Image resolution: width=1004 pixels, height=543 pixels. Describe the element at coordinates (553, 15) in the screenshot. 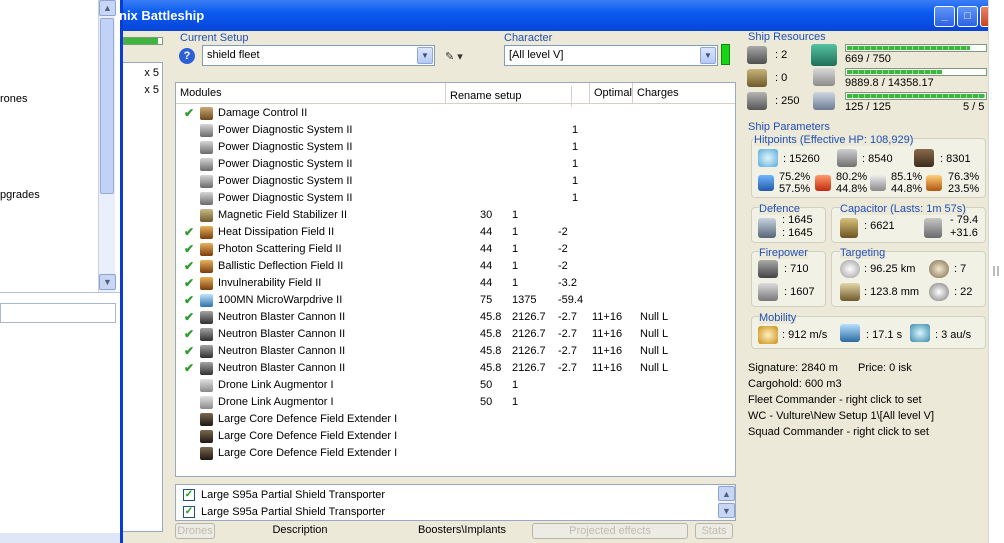

I see `title-bar: nix Battleship _ □` at that location.